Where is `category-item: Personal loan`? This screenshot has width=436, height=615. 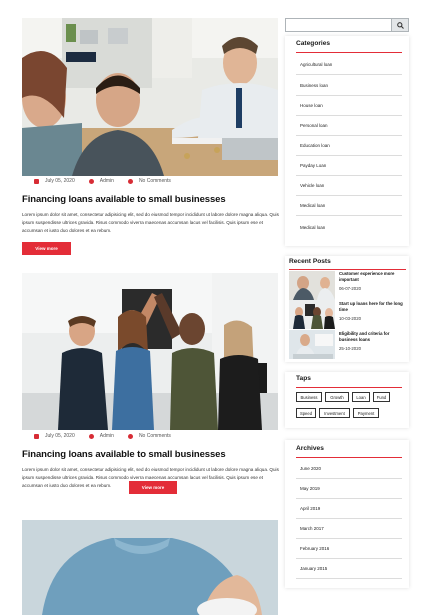 category-item: Personal loan is located at coordinates (349, 126).